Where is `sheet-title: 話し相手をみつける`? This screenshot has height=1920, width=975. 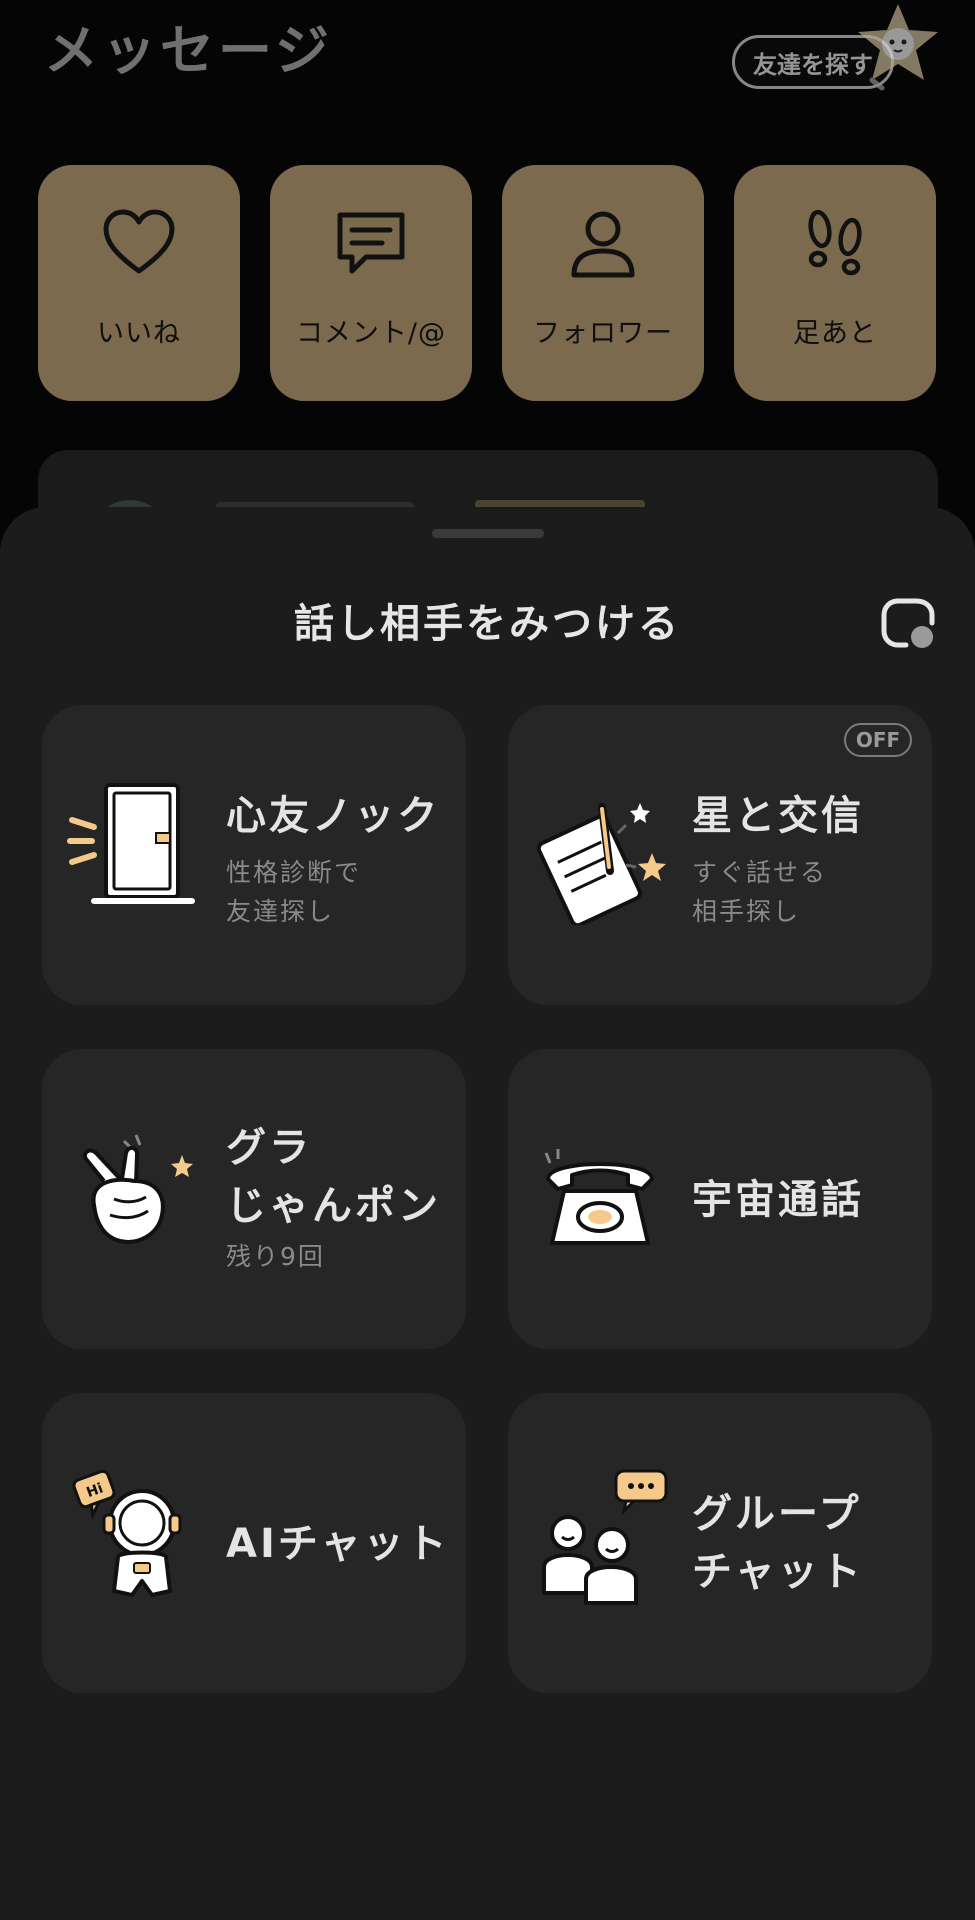
sheet-title: 話し相手をみつける is located at coordinates (487, 624).